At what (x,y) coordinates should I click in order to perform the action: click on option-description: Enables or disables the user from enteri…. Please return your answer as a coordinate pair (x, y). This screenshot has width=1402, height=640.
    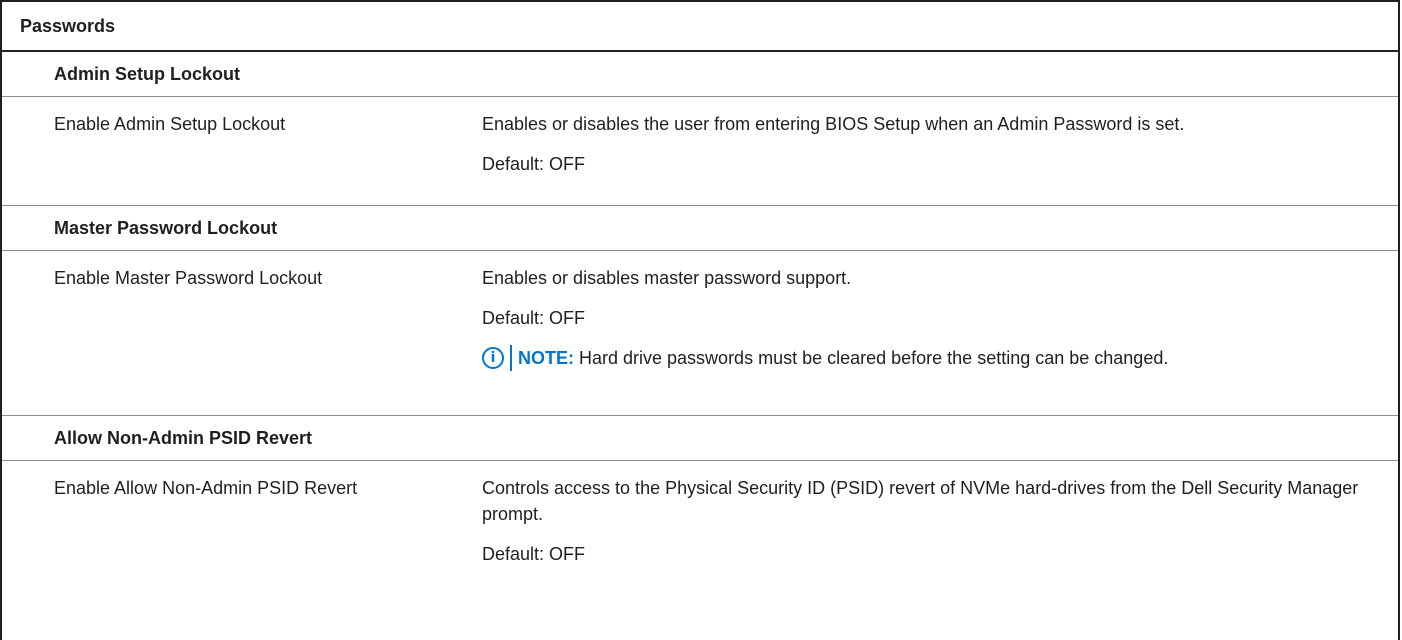
    Looking at the image, I should click on (833, 124).